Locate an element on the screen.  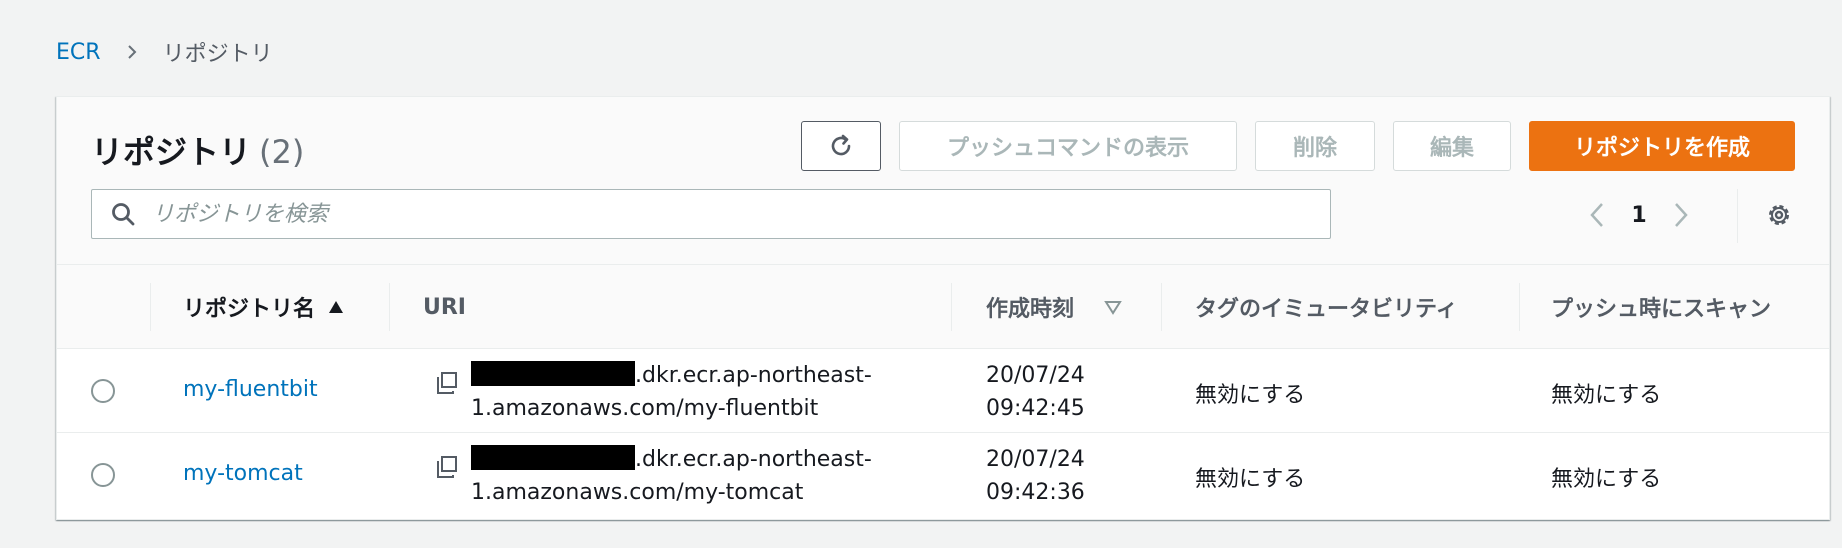
table-header: リポジトリ名 URI 作成時刻 タグのイミュータビリティ プッシュ時にスキャン is located at coordinates (943, 307).